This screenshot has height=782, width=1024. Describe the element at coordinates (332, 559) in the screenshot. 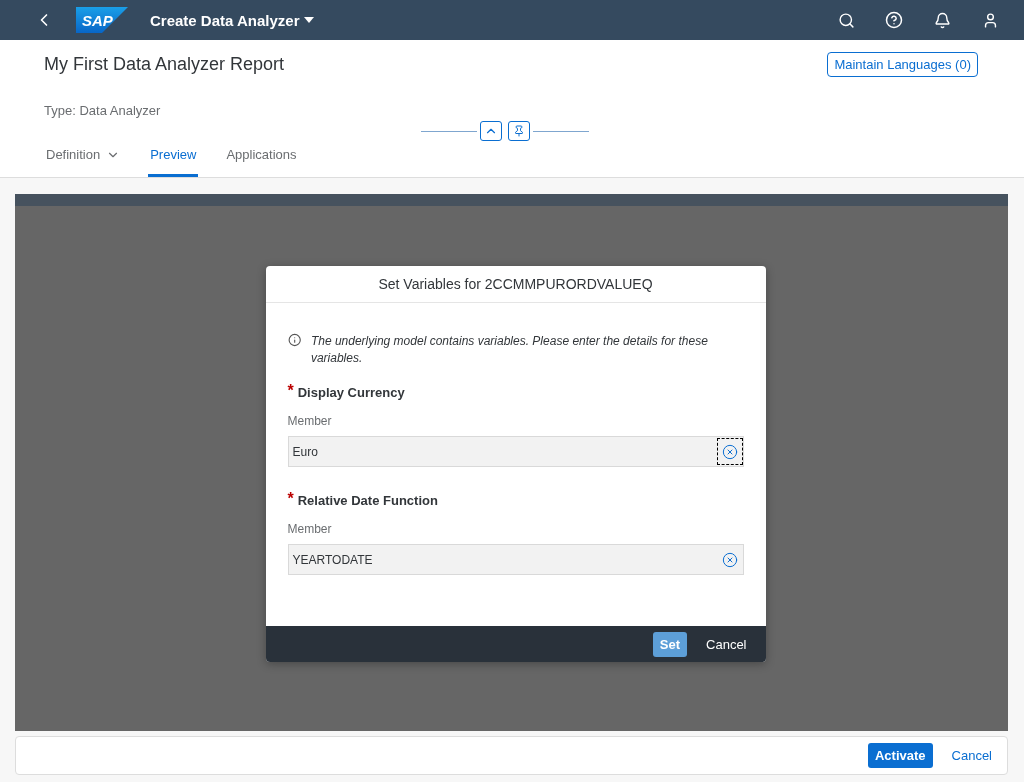

I see `field-value: YEARTODATE` at that location.